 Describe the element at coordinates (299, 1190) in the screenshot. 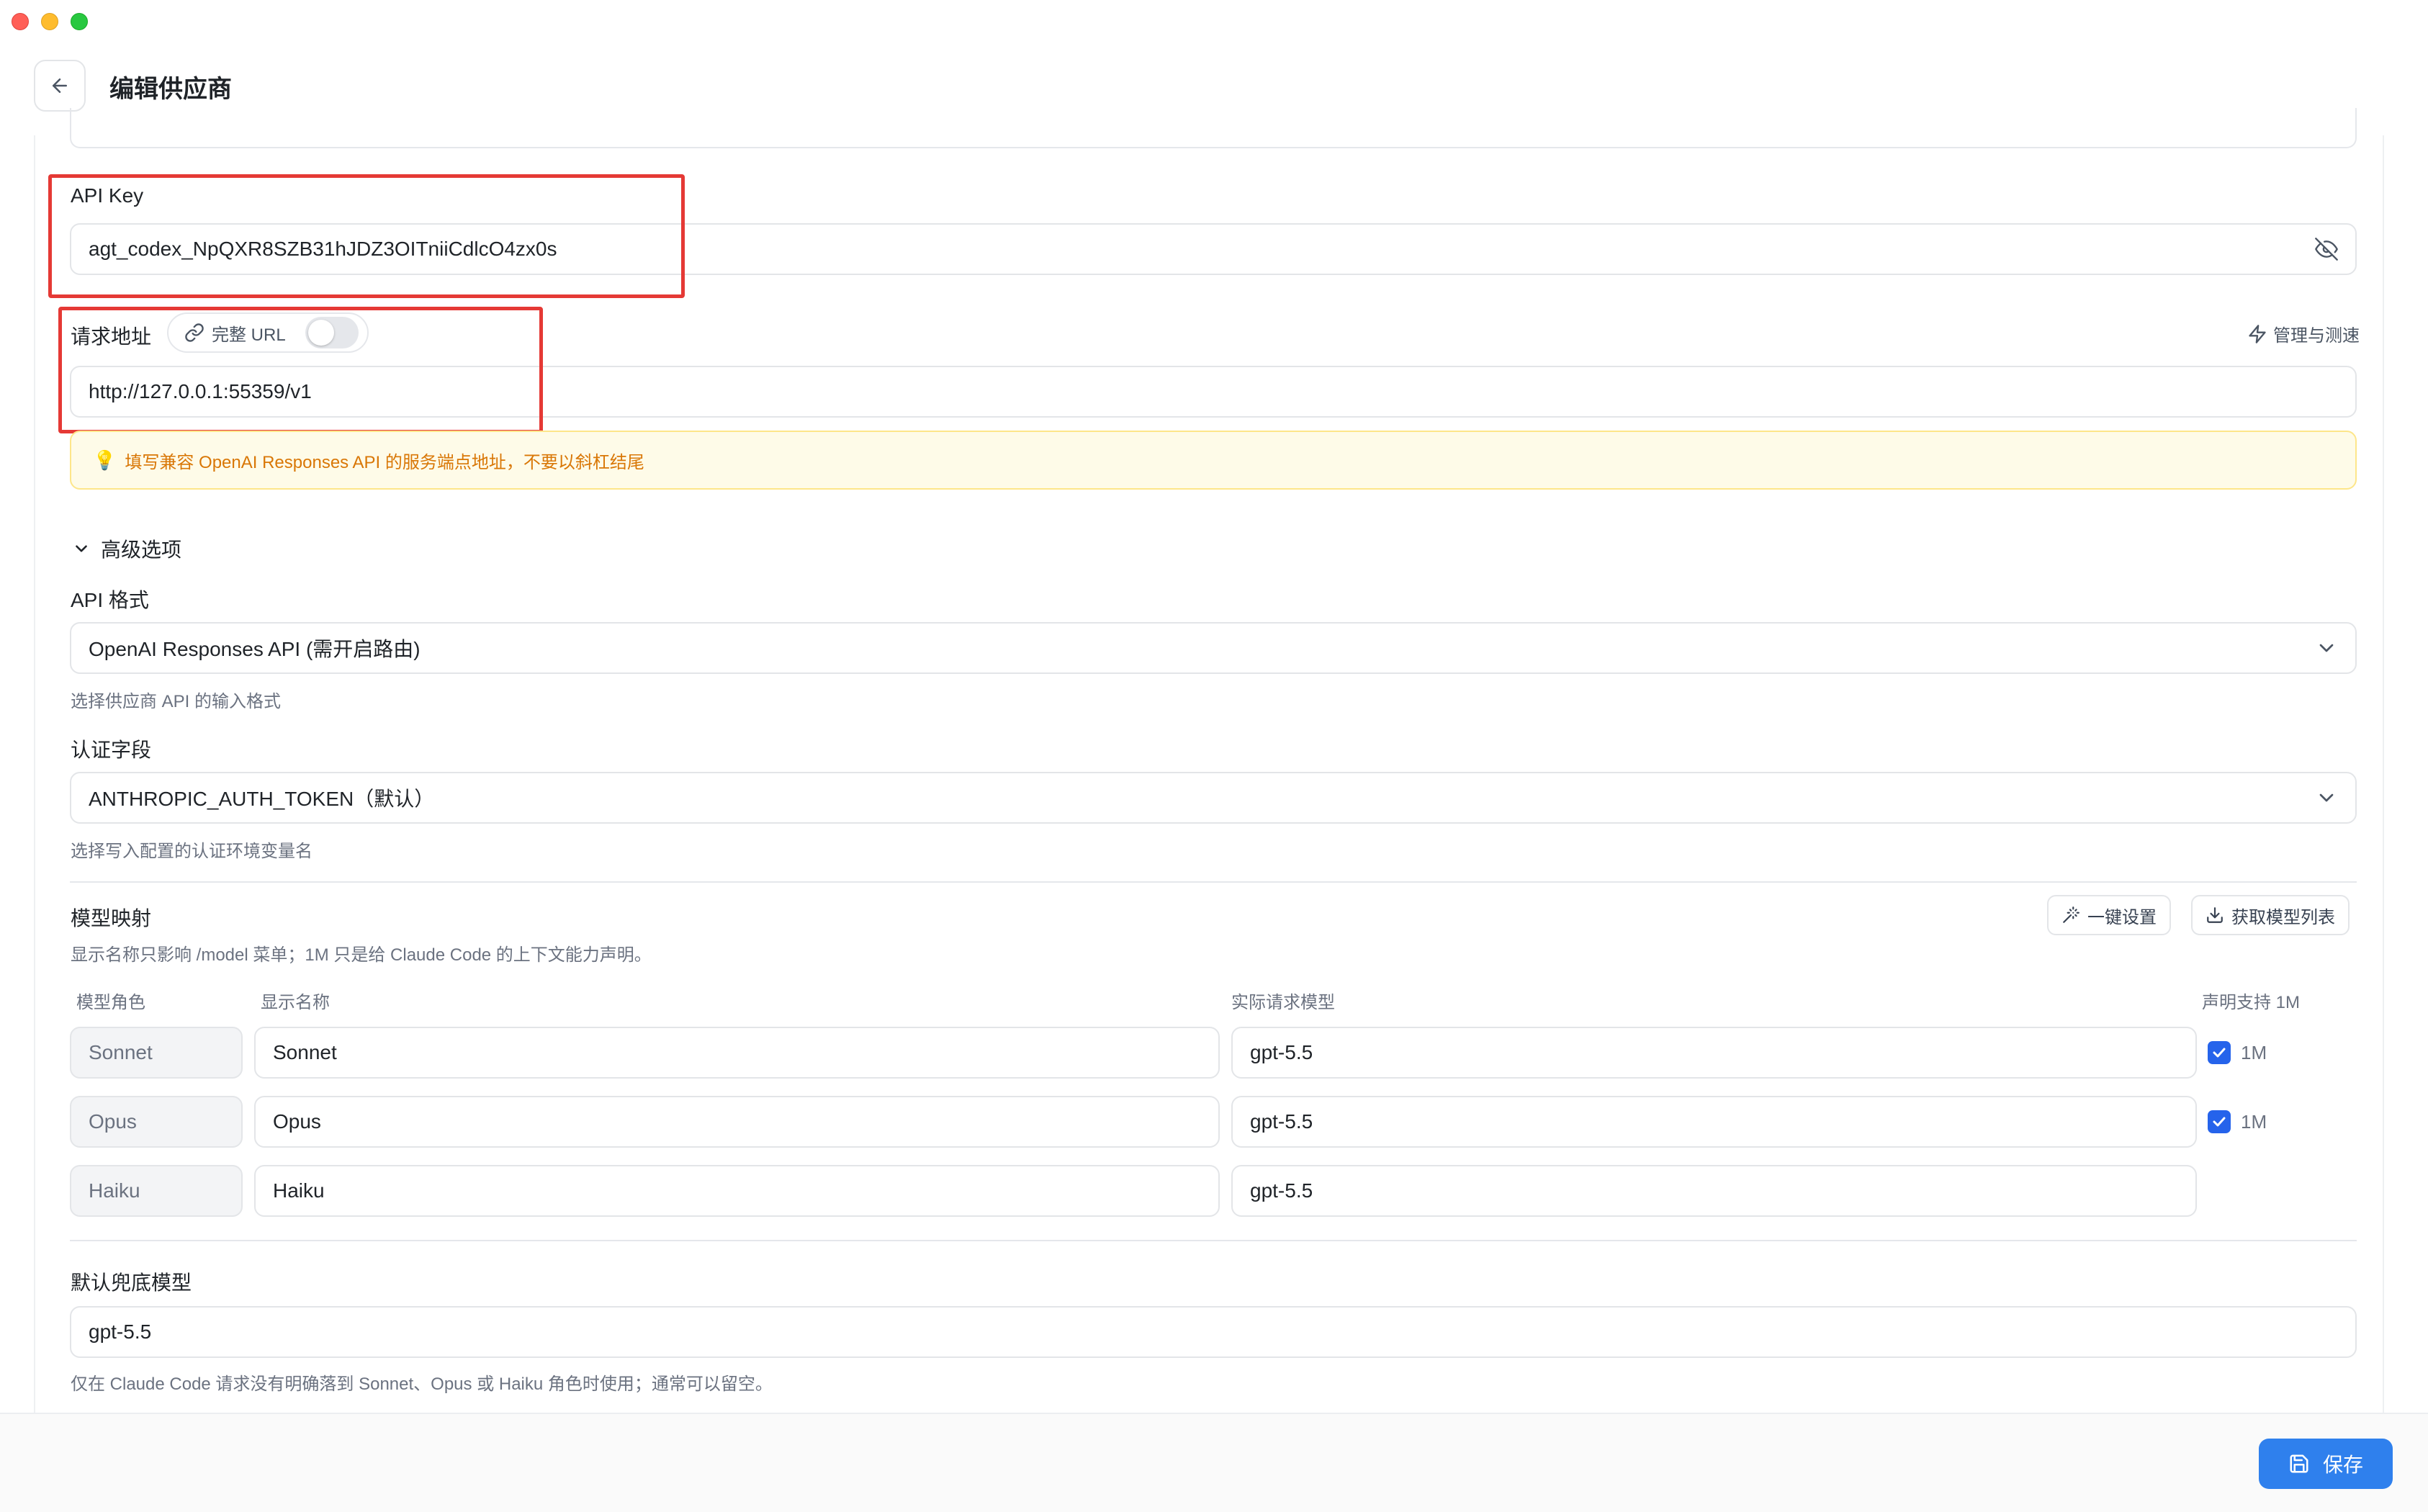

I see `display-name-value: Haiku` at that location.